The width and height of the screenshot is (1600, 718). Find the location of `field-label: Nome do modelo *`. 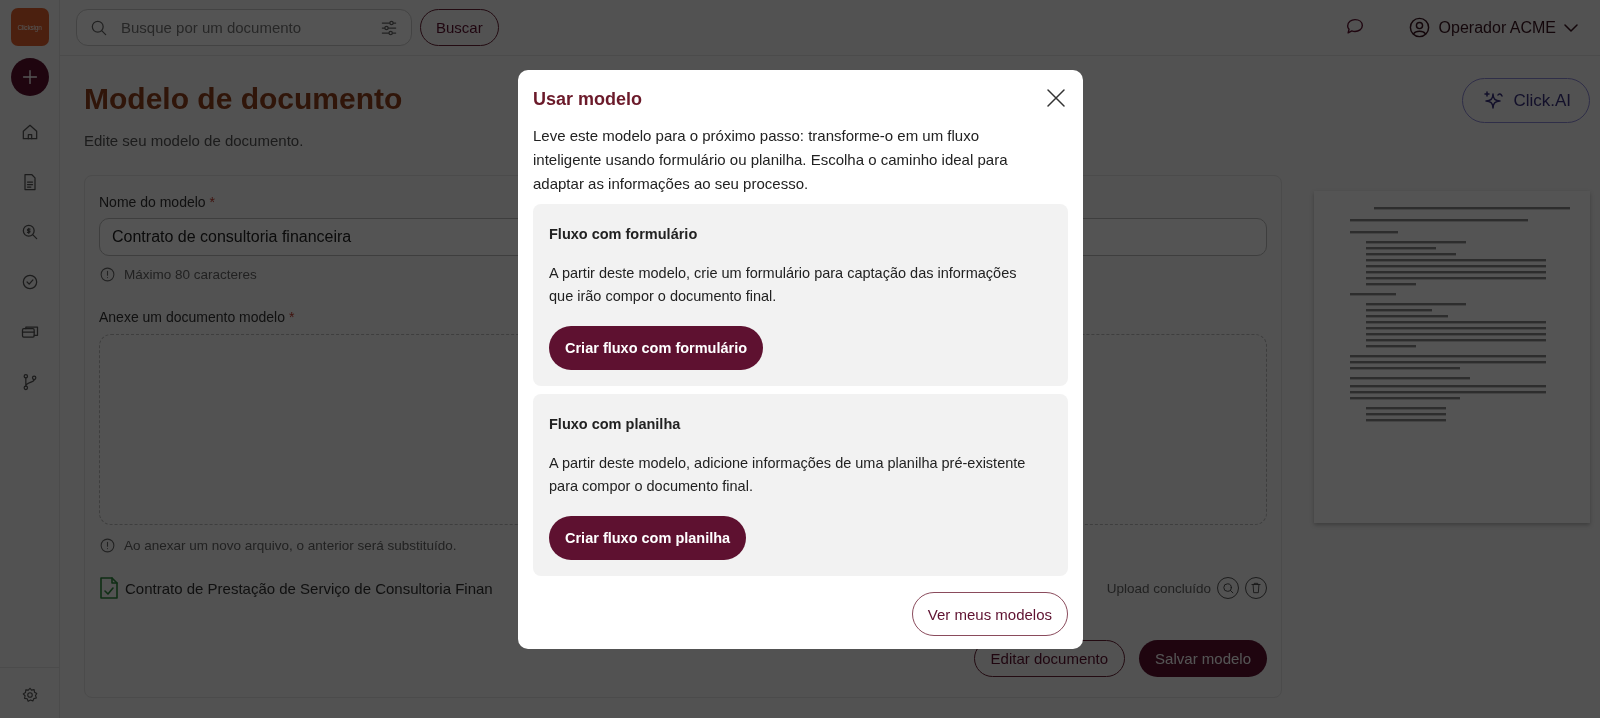

field-label: Nome do modelo * is located at coordinates (157, 202).